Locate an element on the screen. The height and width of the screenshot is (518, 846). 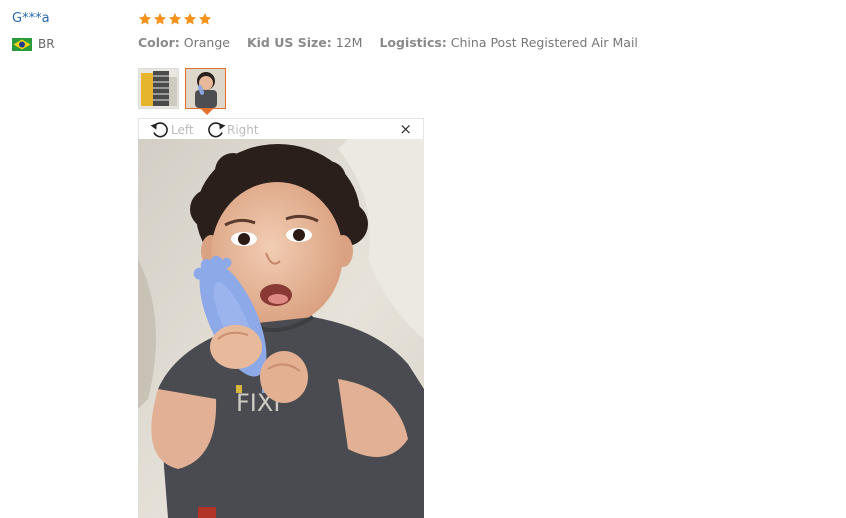
rotate-left-button: Left is located at coordinates (171, 129).